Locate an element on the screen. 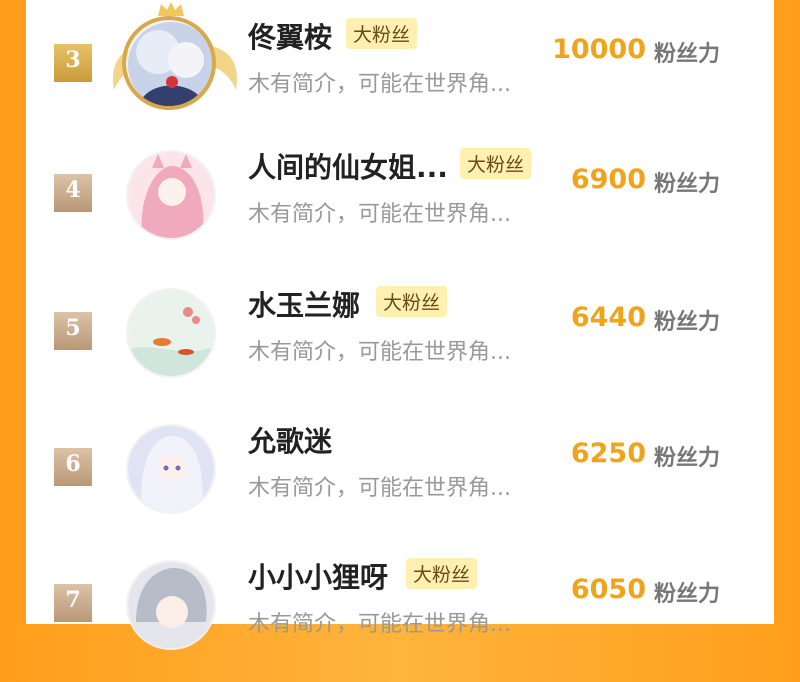 The width and height of the screenshot is (800, 682). fan-score: 6250 is located at coordinates (608, 453).